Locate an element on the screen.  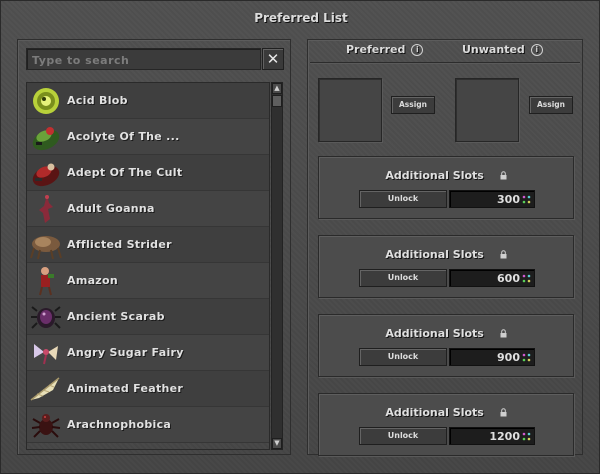
list-item: Angry Sugar Fairy is located at coordinates (148, 353).